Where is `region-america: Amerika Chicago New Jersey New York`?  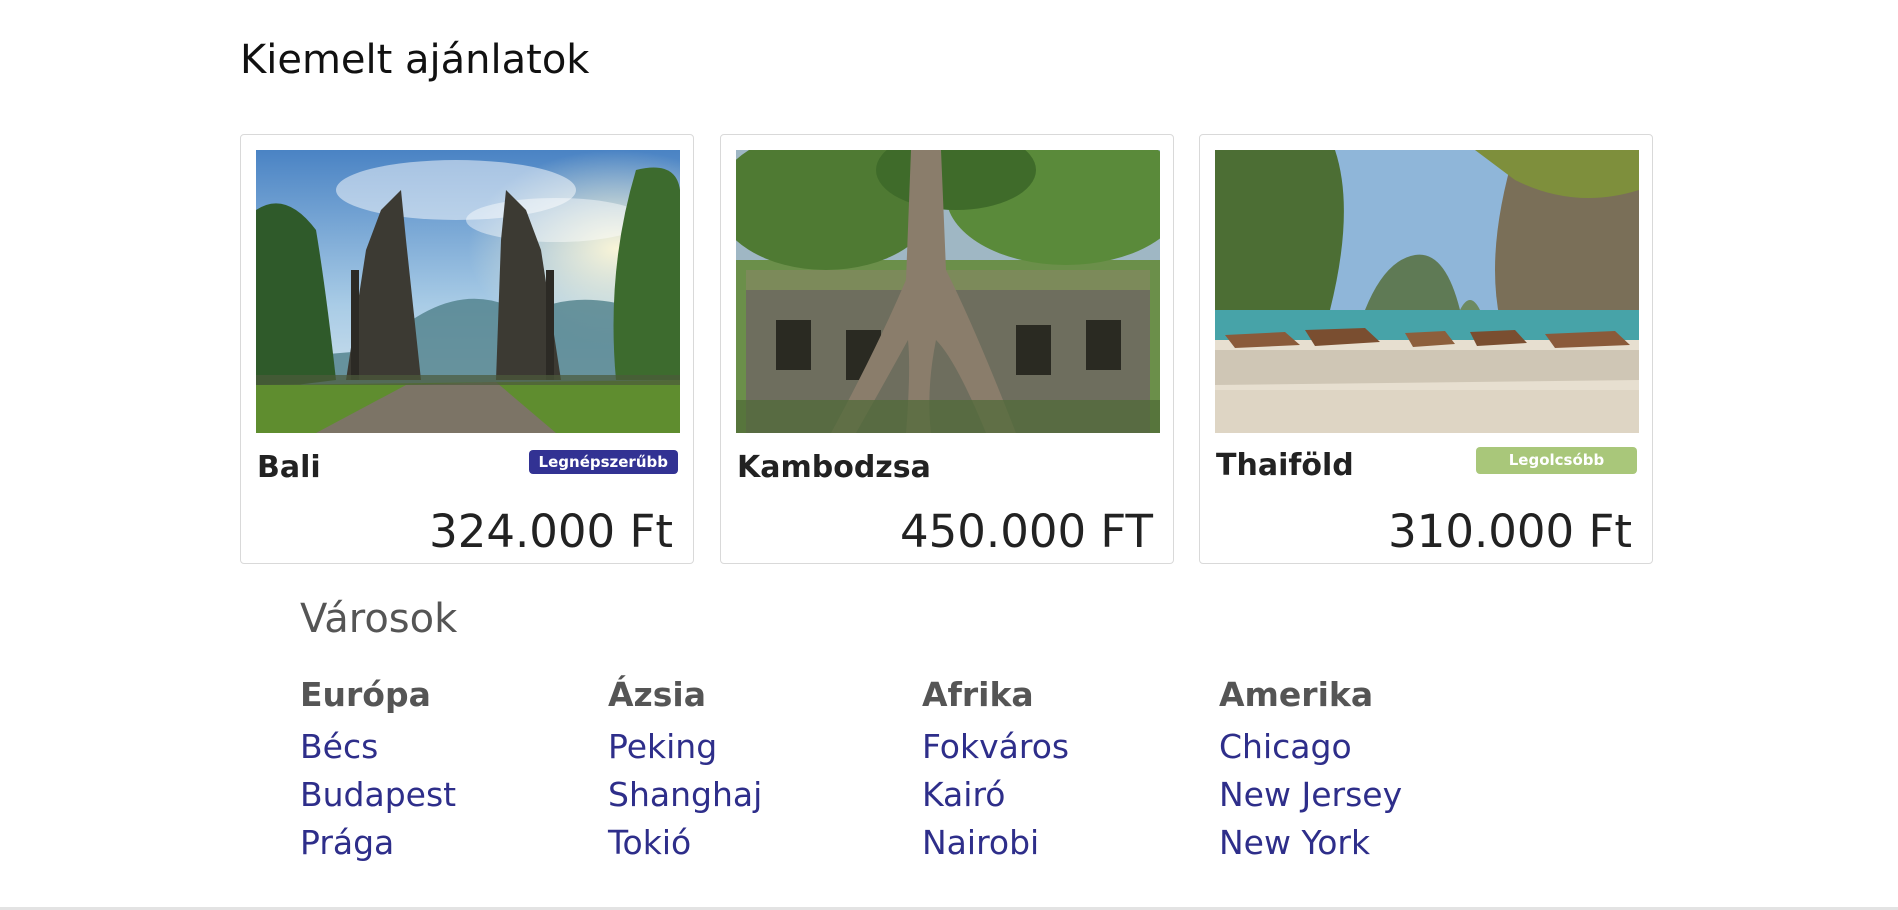 region-america: Amerika Chicago New Jersey New York is located at coordinates (1310, 771).